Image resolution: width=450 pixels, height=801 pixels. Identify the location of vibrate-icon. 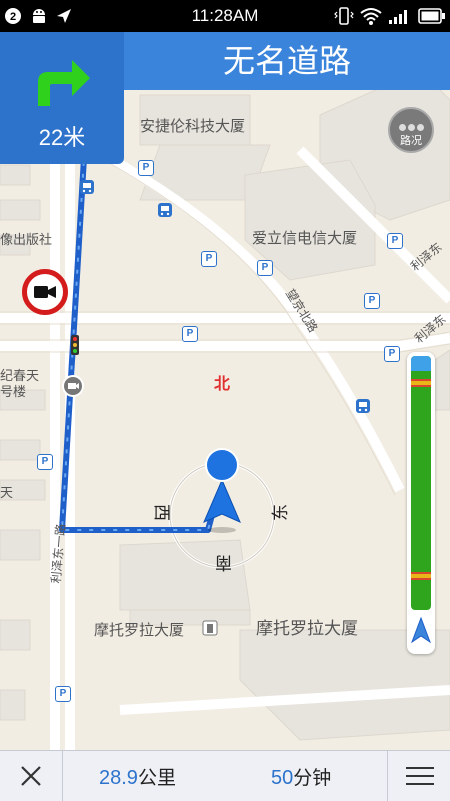
(344, 16).